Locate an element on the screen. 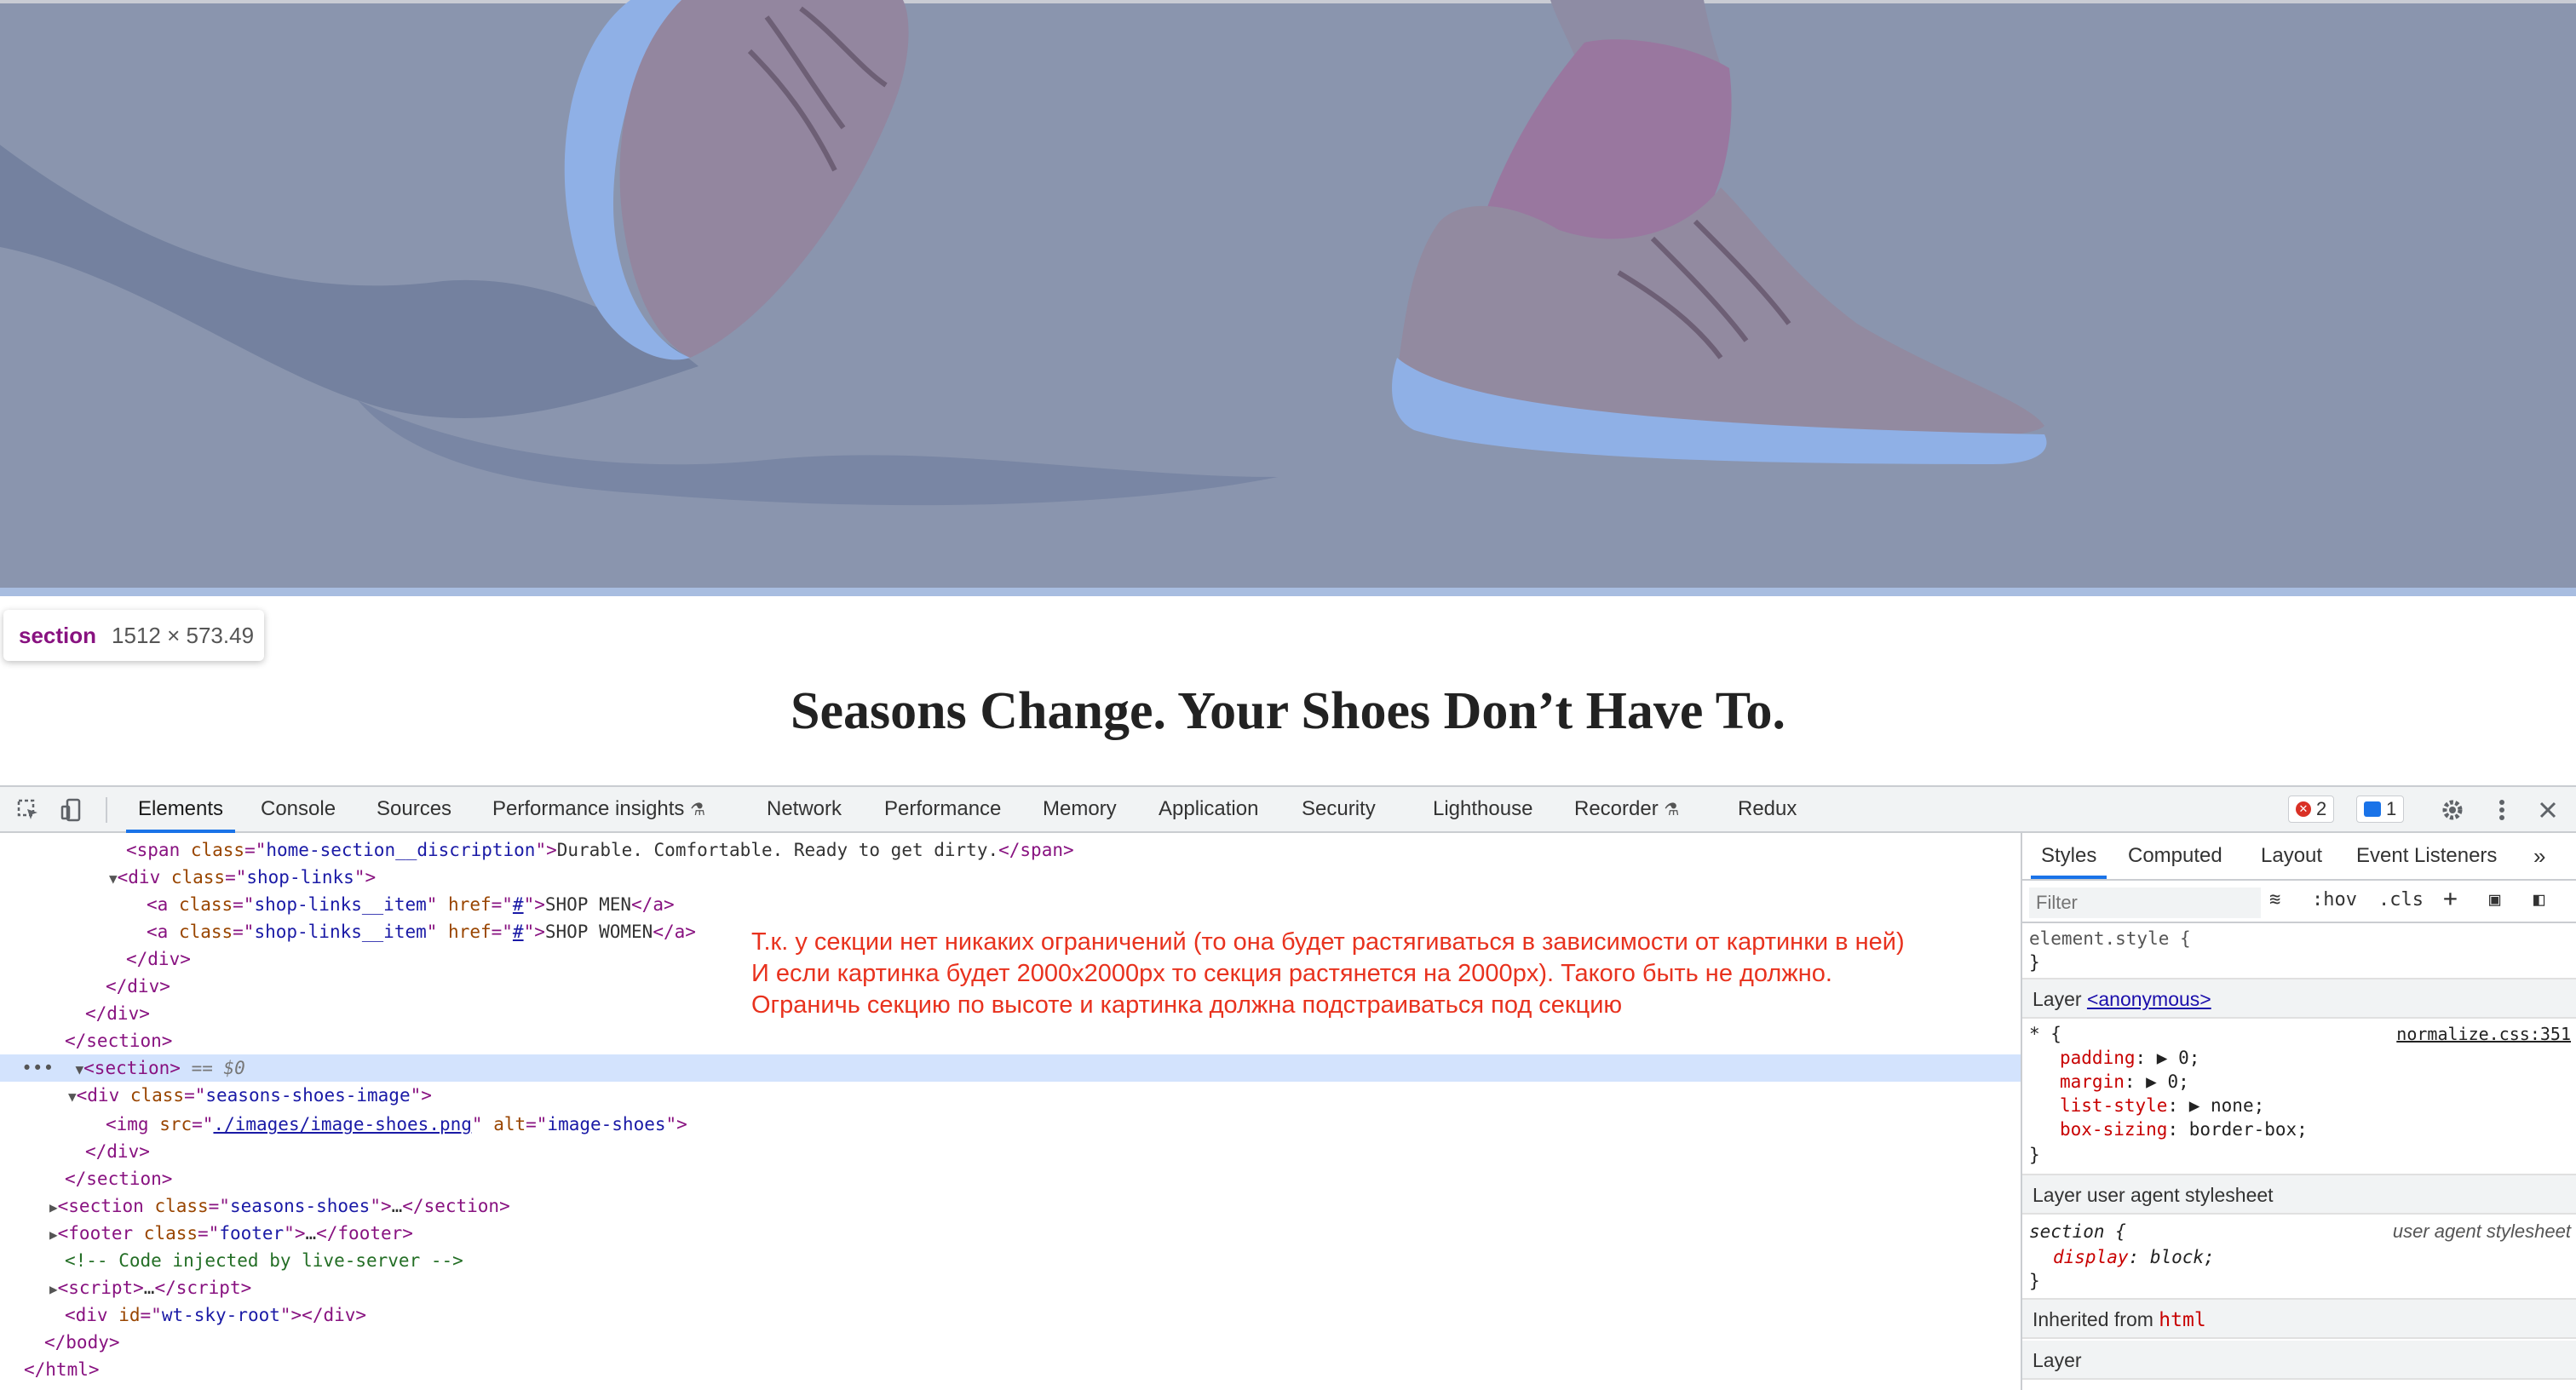 The height and width of the screenshot is (1390, 2576). message-icon is located at coordinates (2372, 809).